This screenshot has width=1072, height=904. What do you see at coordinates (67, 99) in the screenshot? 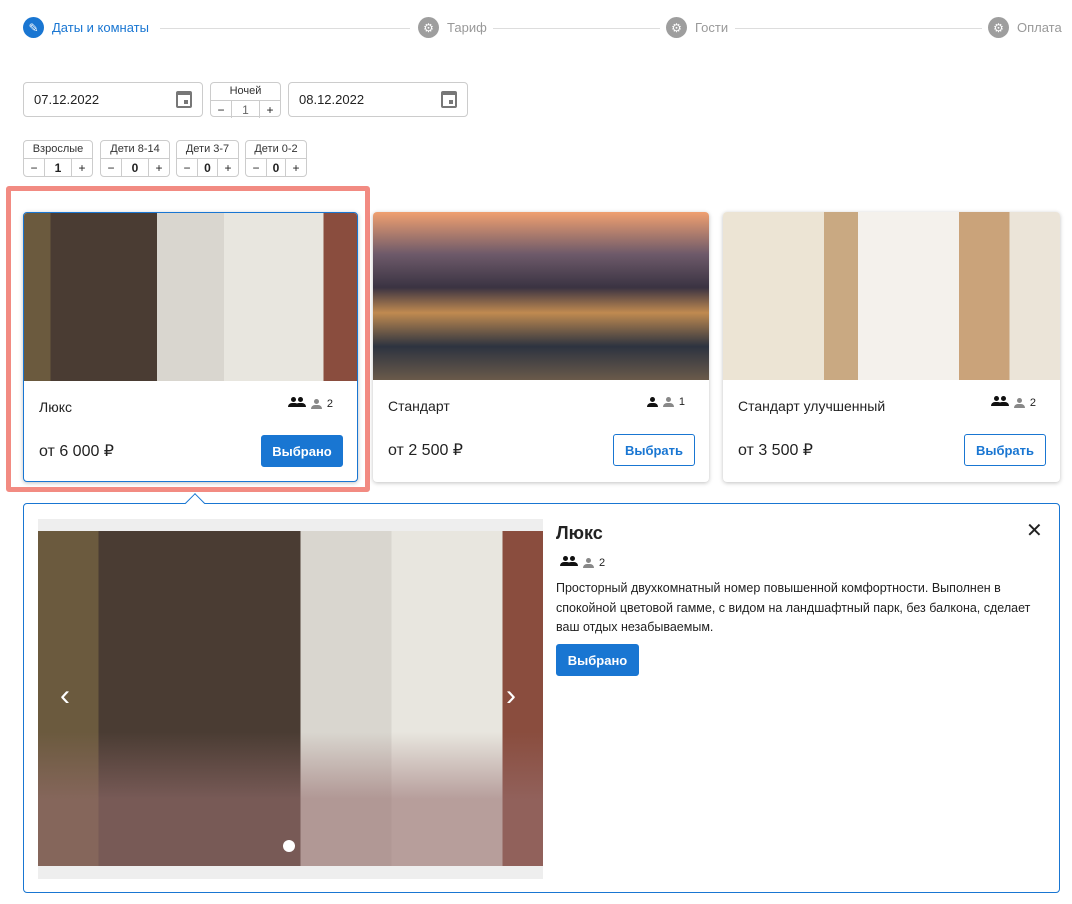
I see `checkin-value: 07.12.2022` at bounding box center [67, 99].